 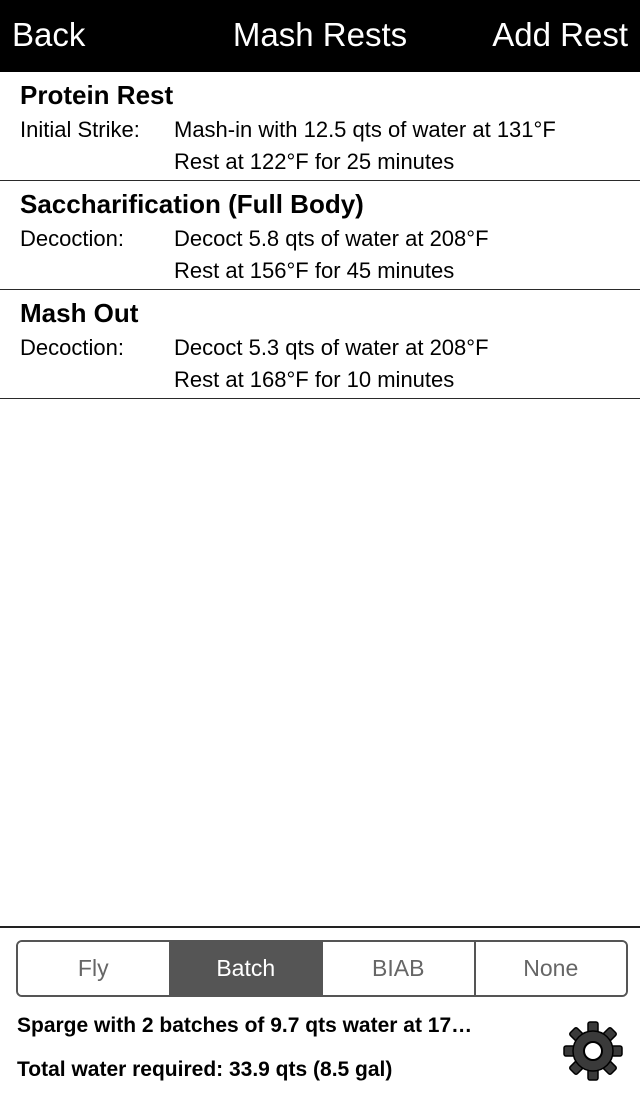 What do you see at coordinates (79, 313) in the screenshot?
I see `rest-name: Mash Out` at bounding box center [79, 313].